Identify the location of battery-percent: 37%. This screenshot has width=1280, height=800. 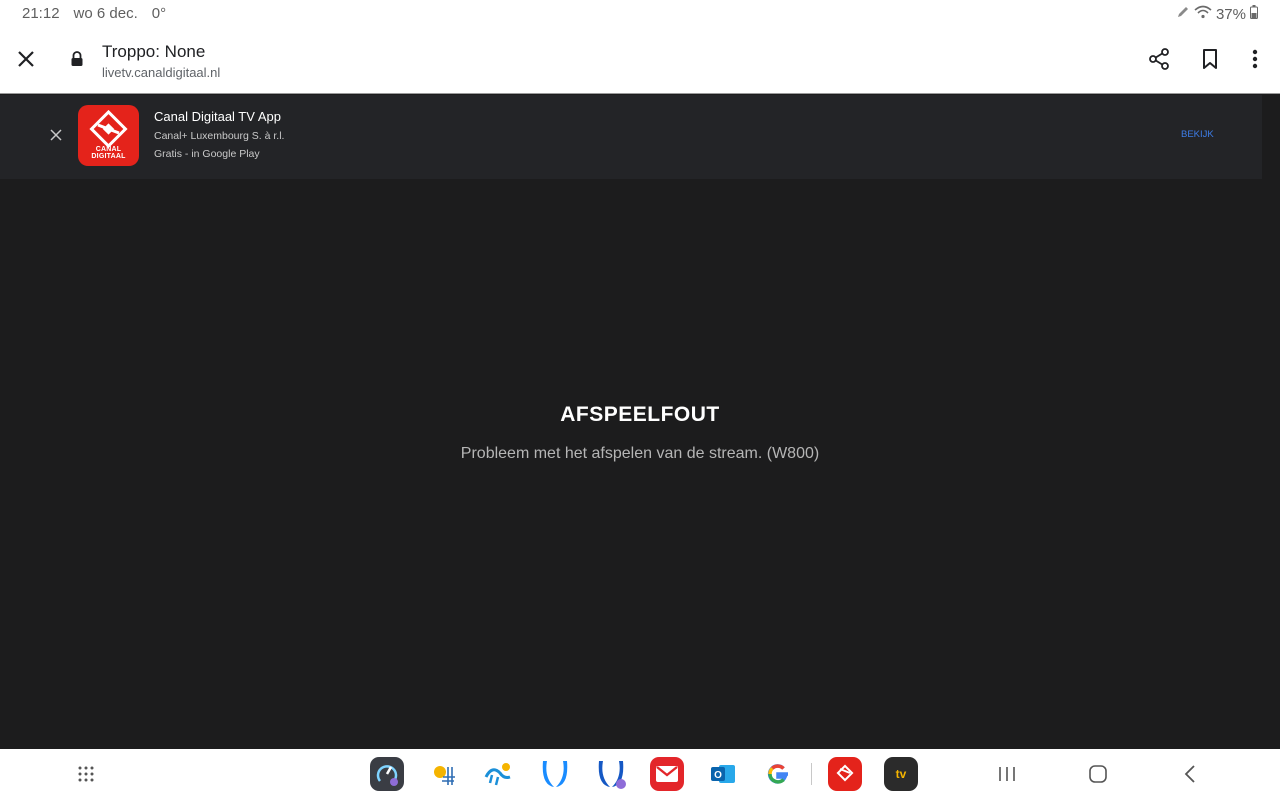
(1230, 14).